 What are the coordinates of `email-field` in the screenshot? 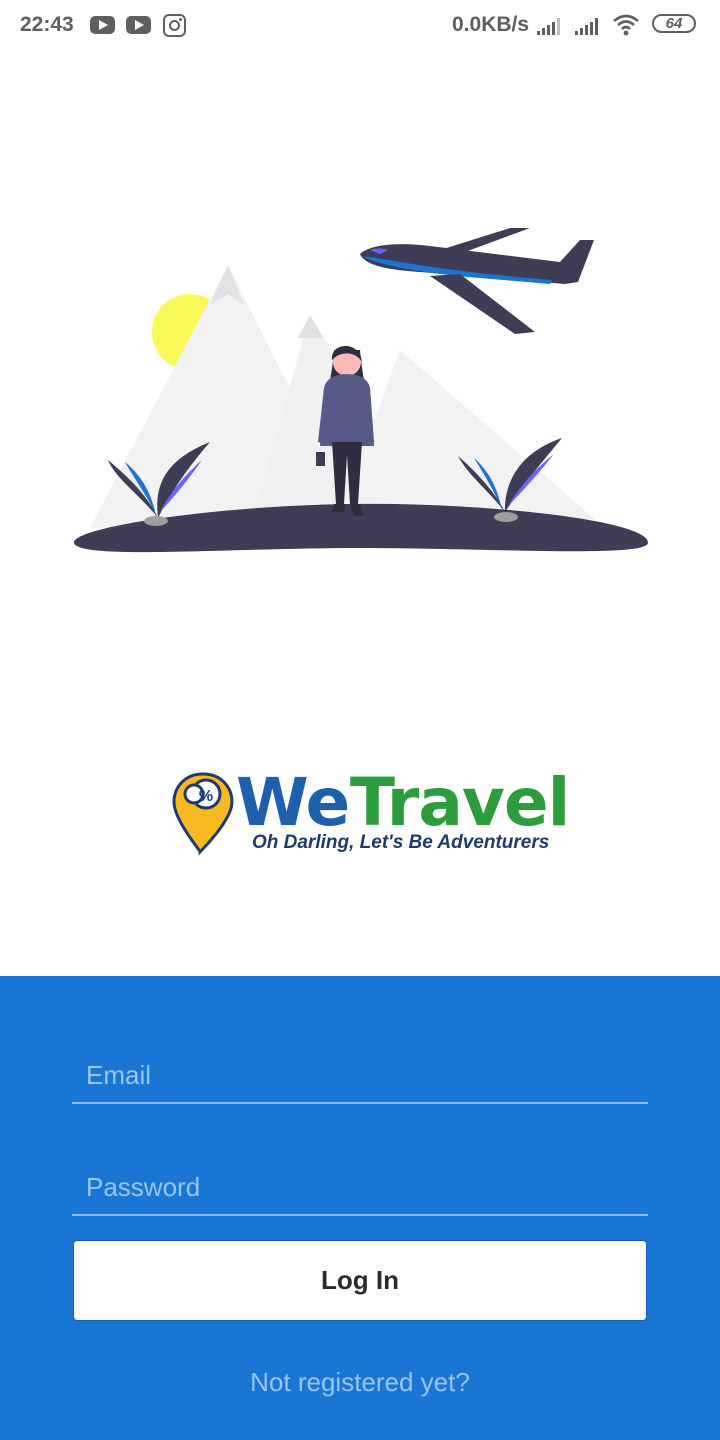 It's located at (360, 1074).